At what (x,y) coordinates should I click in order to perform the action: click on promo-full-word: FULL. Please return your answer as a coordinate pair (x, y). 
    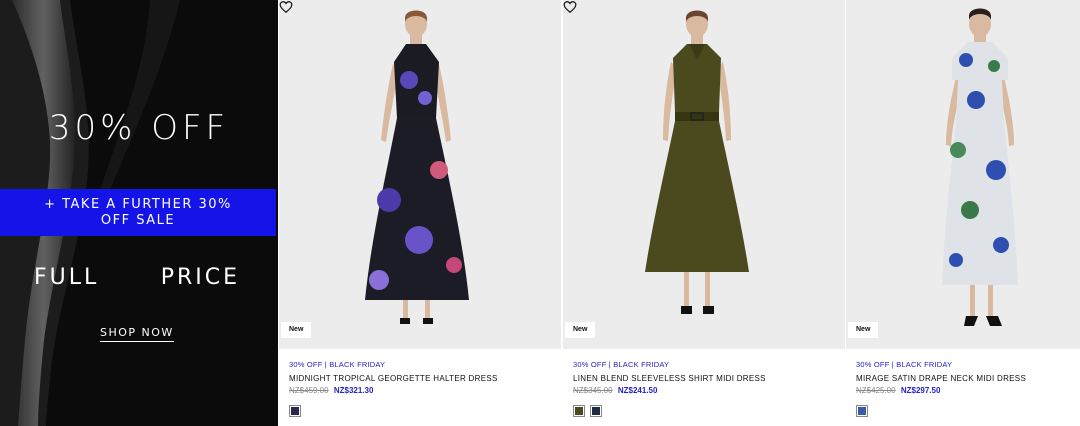
    Looking at the image, I should click on (67, 277).